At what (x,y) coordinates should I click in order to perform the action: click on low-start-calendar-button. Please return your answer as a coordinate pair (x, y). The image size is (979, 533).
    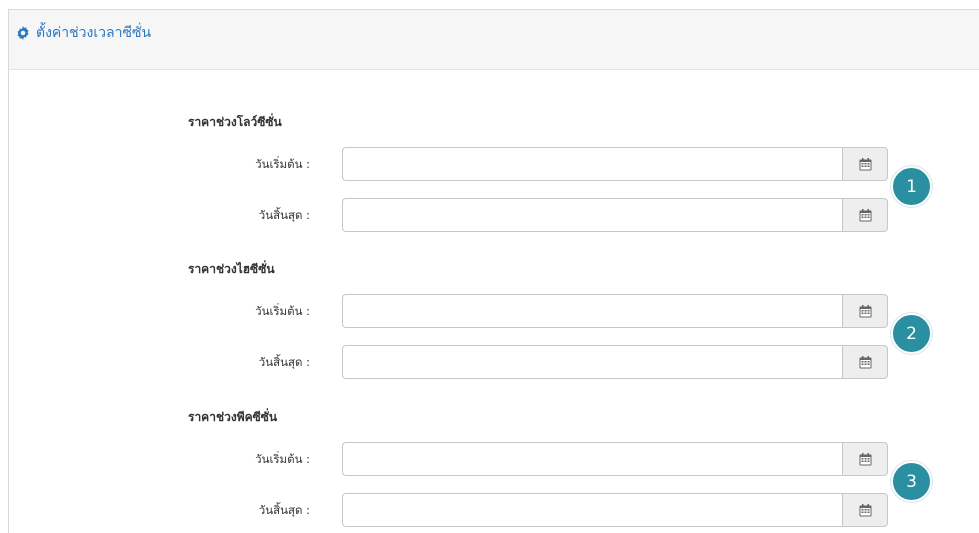
    Looking at the image, I should click on (865, 164).